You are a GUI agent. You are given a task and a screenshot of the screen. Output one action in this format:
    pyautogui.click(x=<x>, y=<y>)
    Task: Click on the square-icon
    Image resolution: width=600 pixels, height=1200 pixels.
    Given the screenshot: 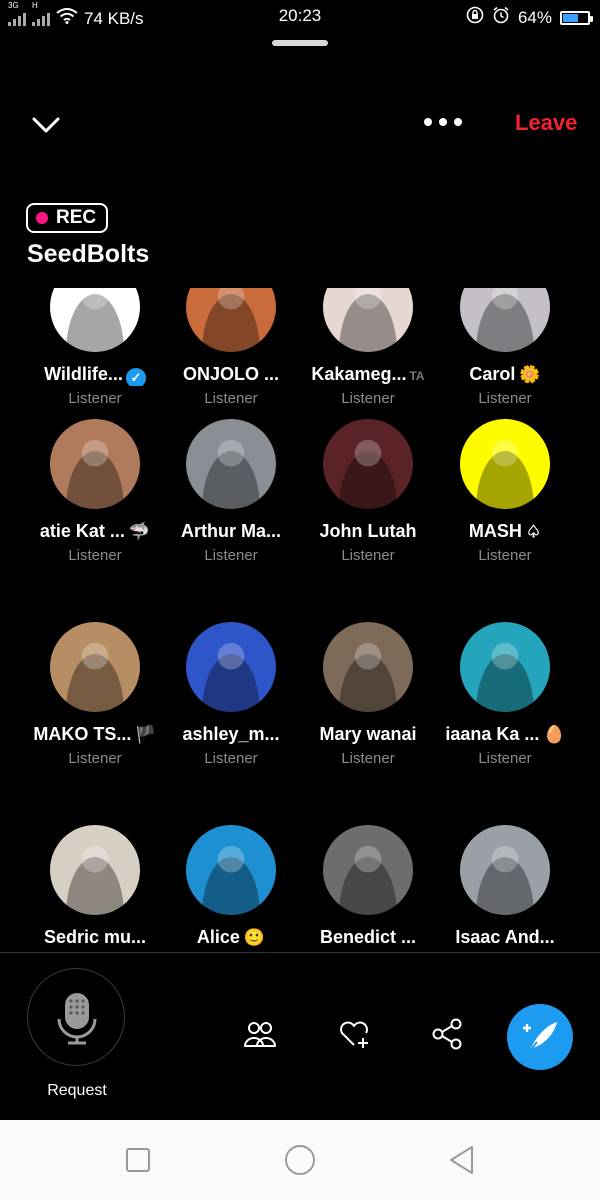 What is the action you would take?
    pyautogui.click(x=138, y=1160)
    